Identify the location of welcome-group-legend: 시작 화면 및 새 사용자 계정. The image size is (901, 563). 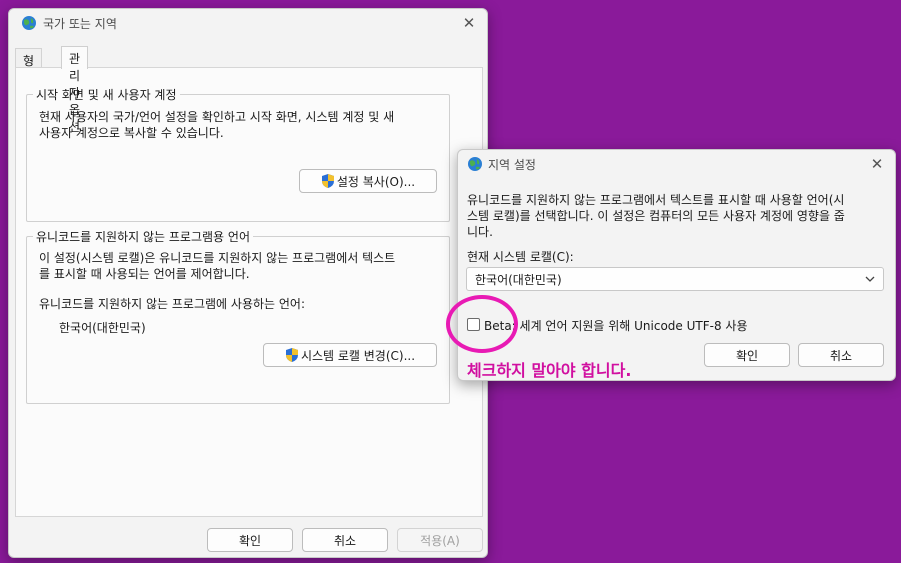
(106, 94).